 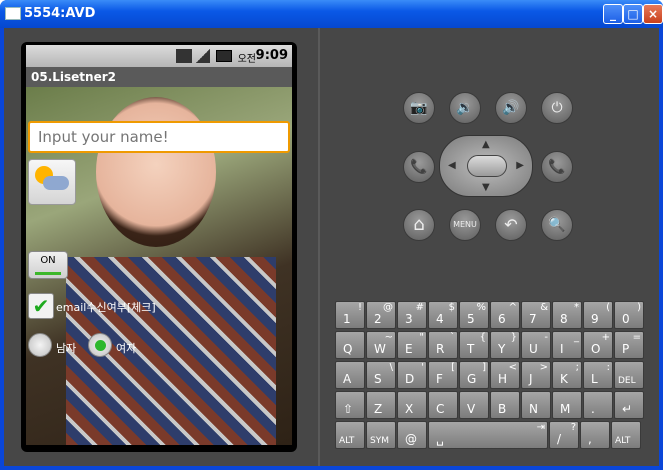 I want to click on title-bar: 5554:AVD _ □ ×, so click(x=331, y=14).